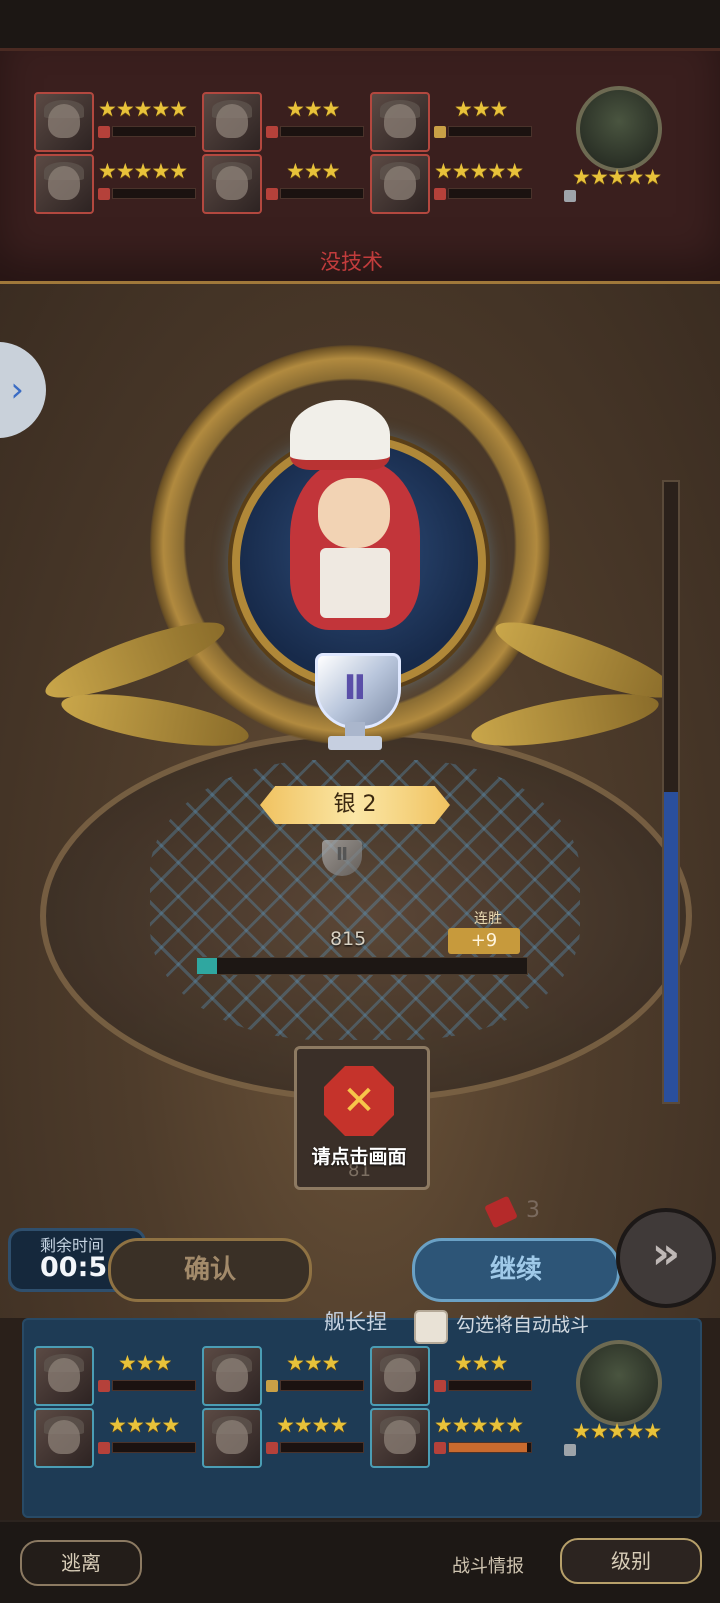  Describe the element at coordinates (516, 1270) in the screenshot. I see `continue-button: 继续` at that location.